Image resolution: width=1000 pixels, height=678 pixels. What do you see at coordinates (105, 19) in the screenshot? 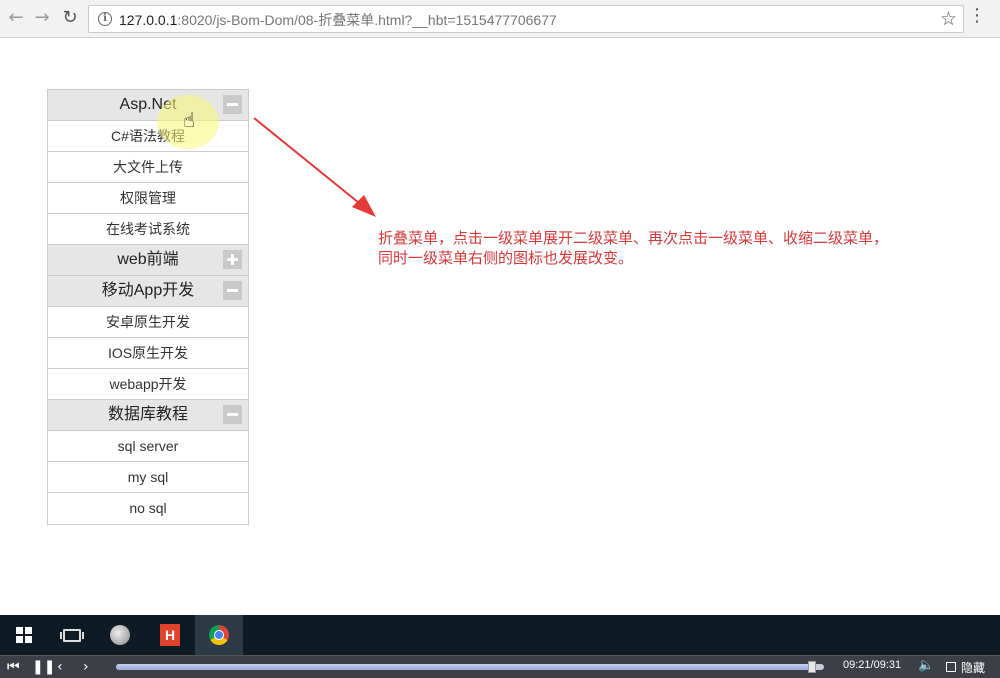
I see `info-icon: i` at bounding box center [105, 19].